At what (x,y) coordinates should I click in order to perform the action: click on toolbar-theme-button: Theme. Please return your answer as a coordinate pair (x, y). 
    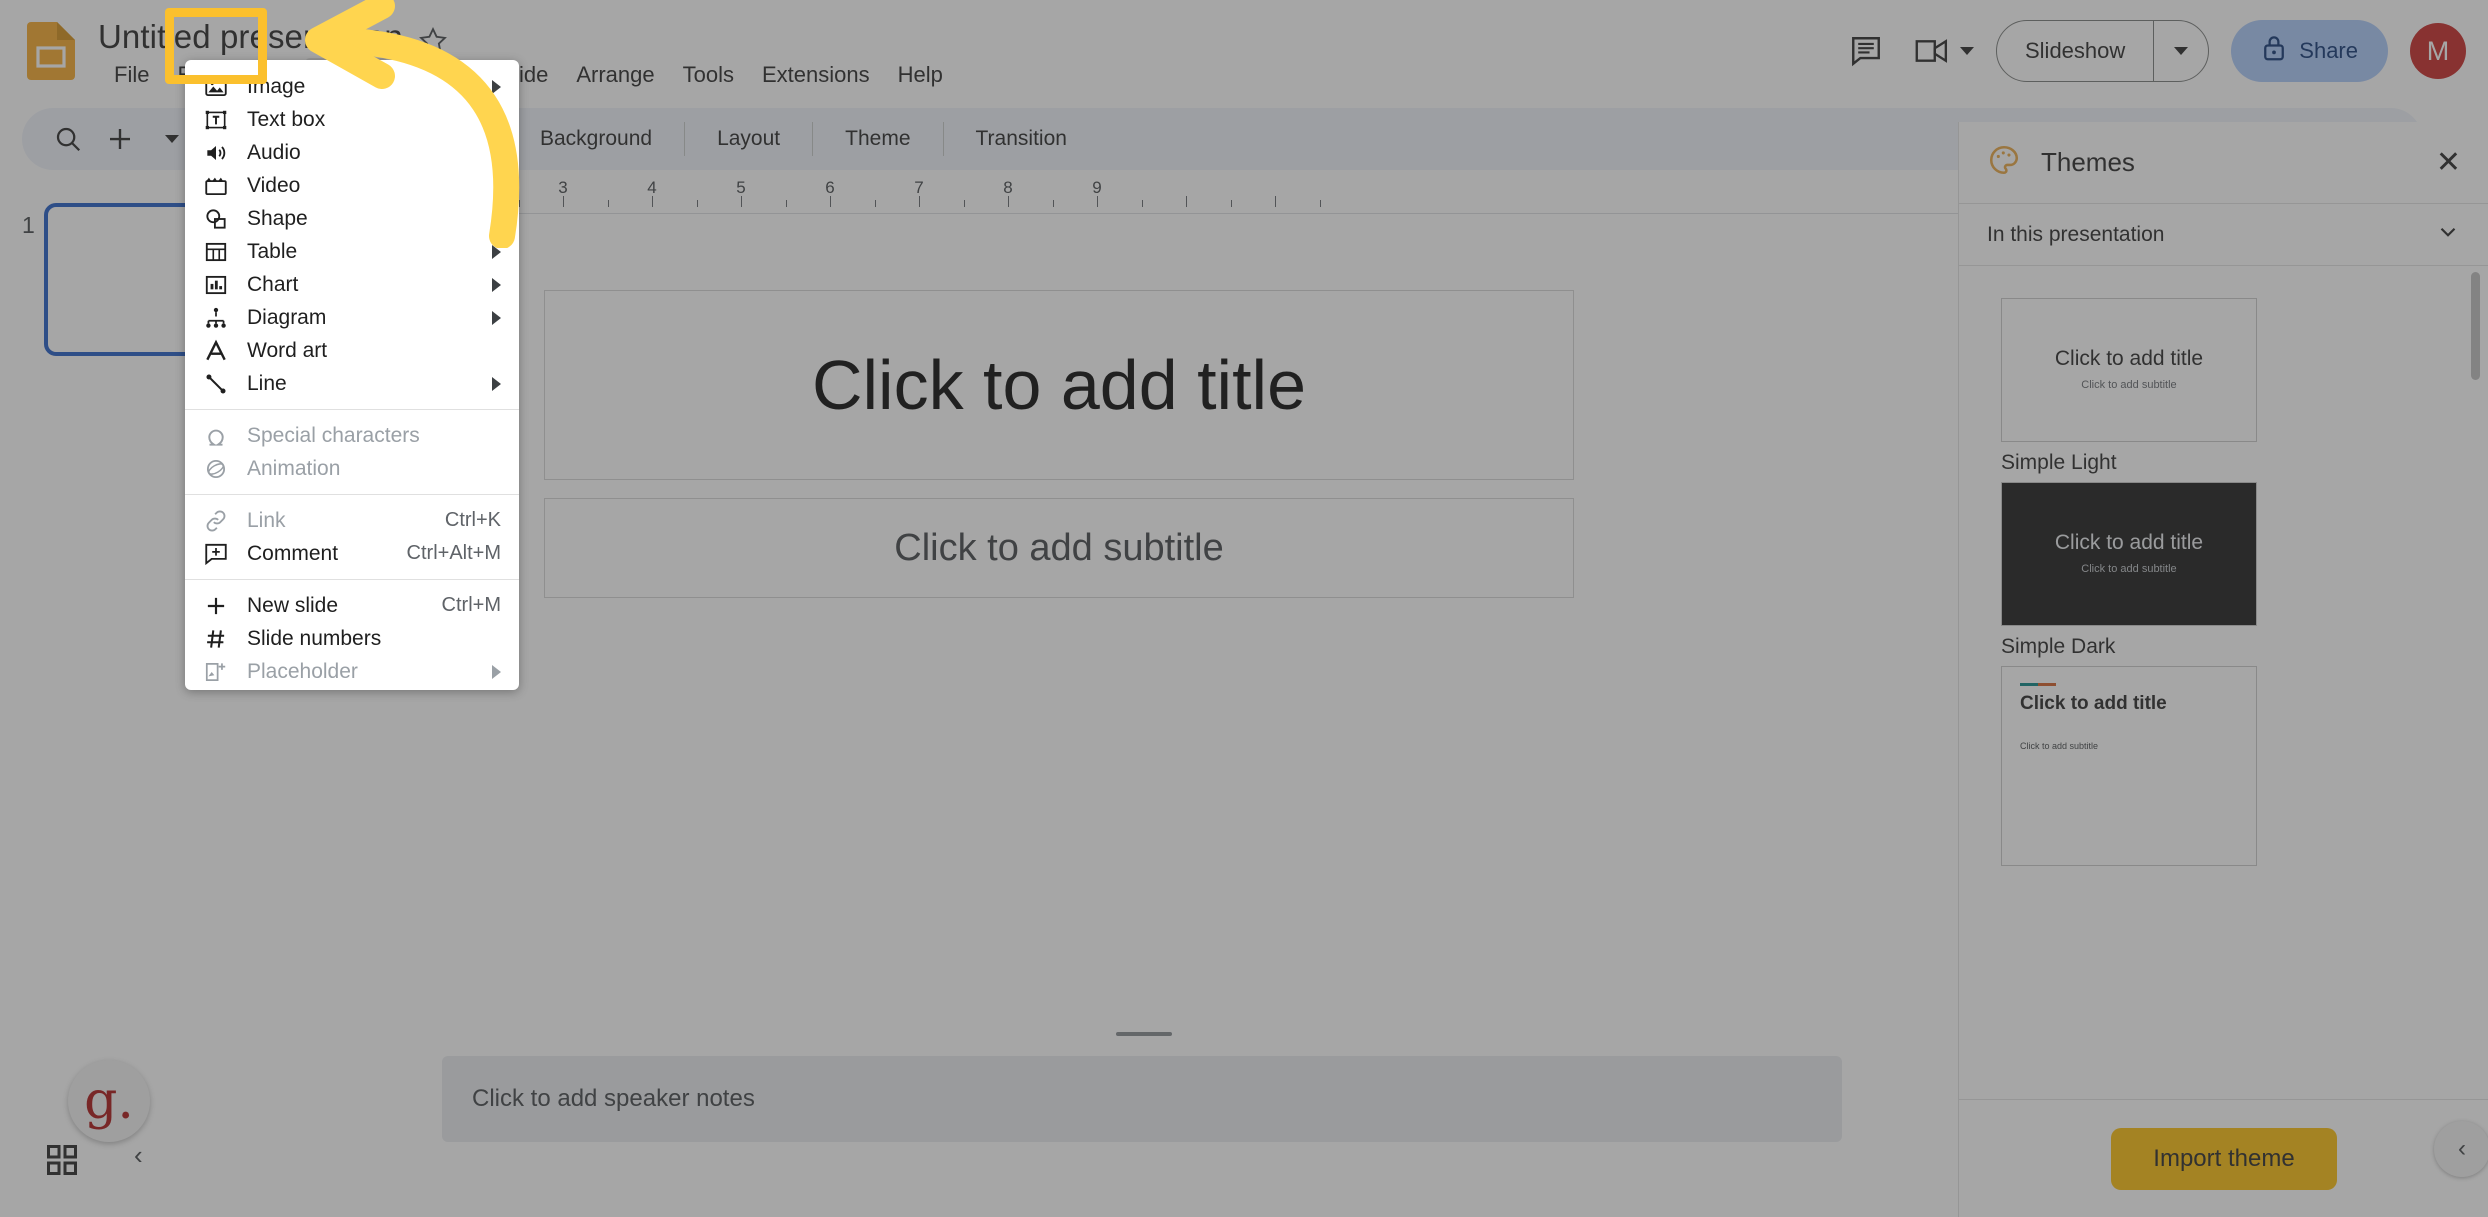
    Looking at the image, I should click on (877, 139).